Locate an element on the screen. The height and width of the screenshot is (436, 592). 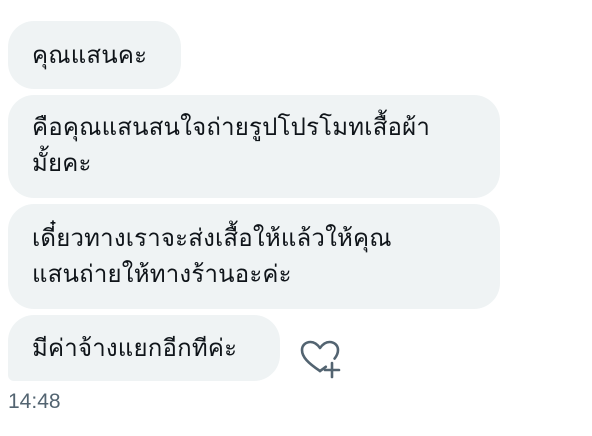
add-reaction-button is located at coordinates (320, 359).